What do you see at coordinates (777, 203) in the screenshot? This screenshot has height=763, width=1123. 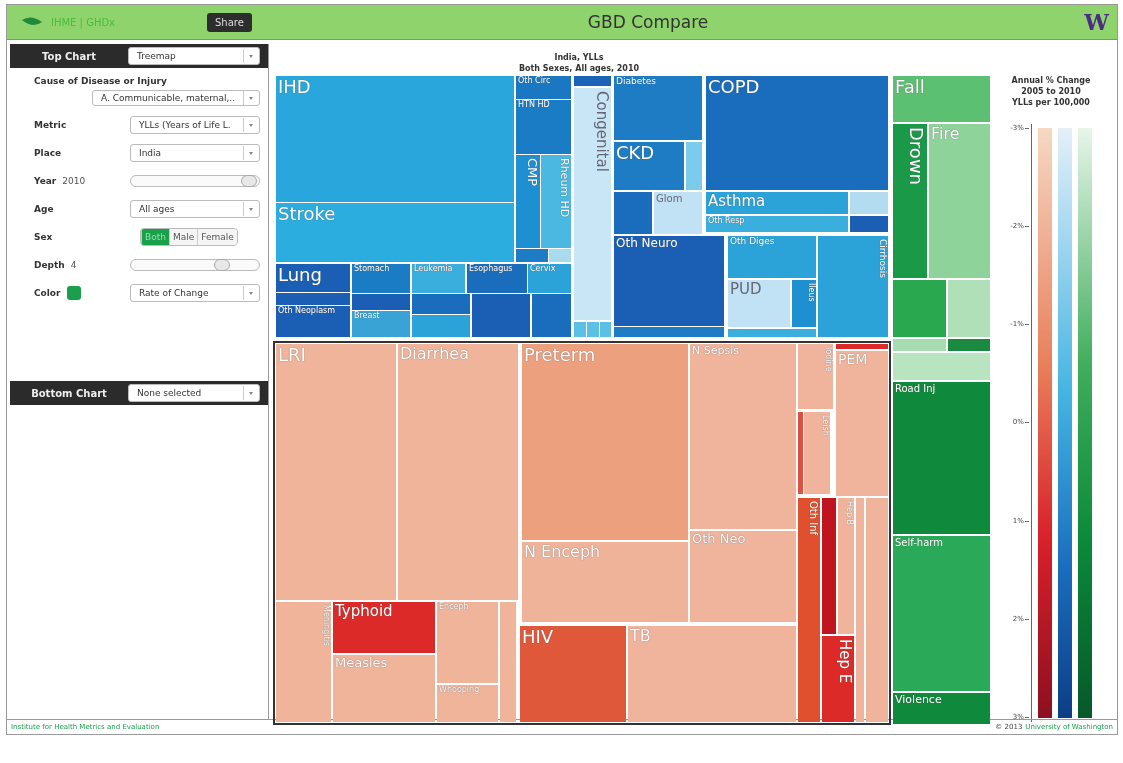 I see `treemap-cell: Asthma` at bounding box center [777, 203].